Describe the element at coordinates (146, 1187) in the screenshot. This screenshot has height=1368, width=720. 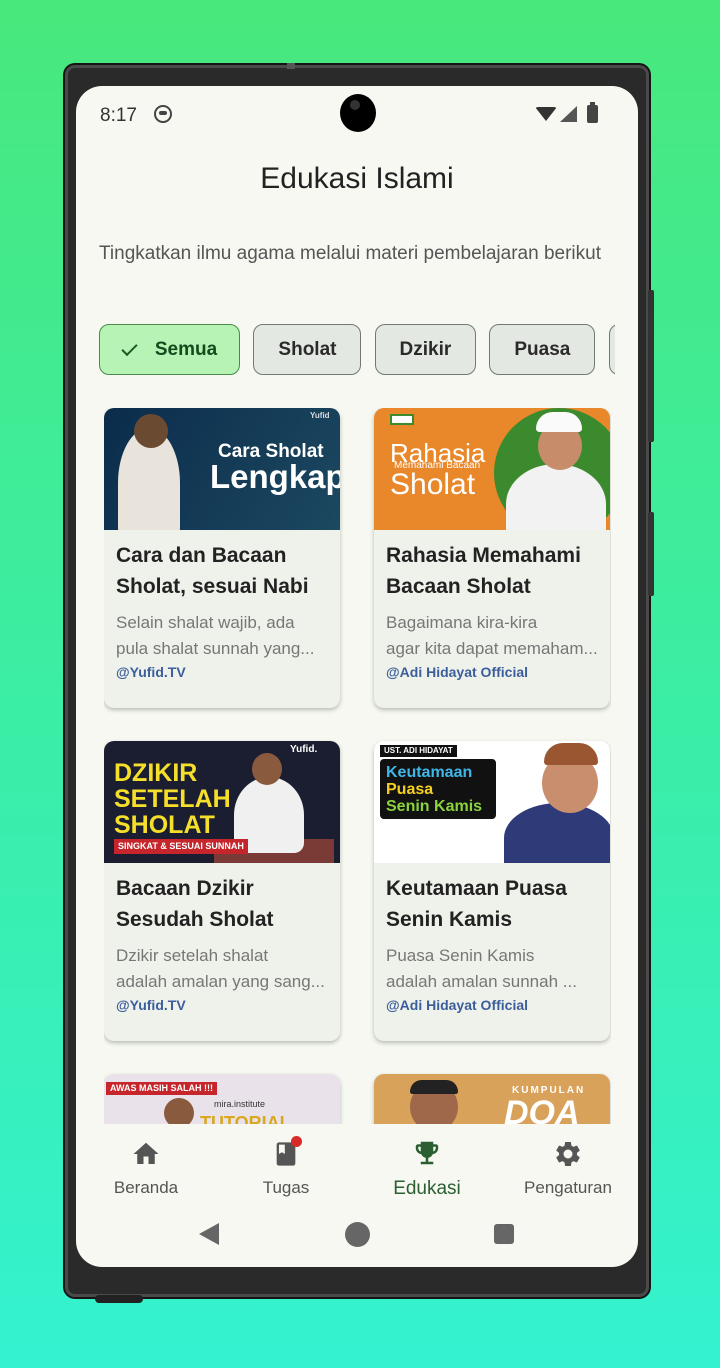
I see `nav-label: Beranda` at that location.